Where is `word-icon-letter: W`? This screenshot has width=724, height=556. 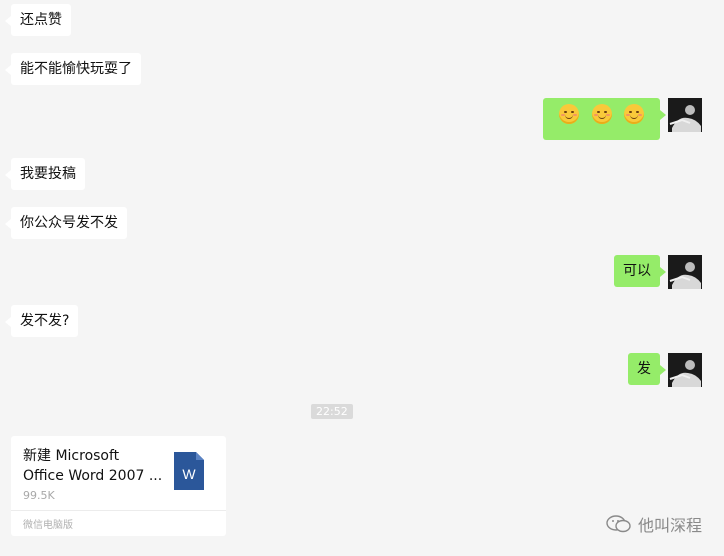 word-icon-letter: W is located at coordinates (189, 474).